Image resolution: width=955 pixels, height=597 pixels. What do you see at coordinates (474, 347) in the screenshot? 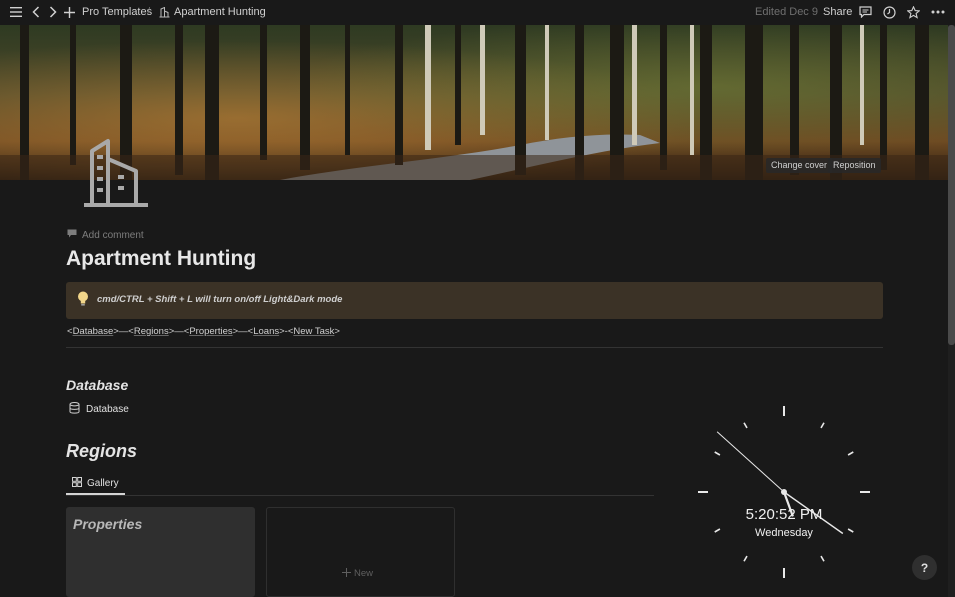
I see `divider` at bounding box center [474, 347].